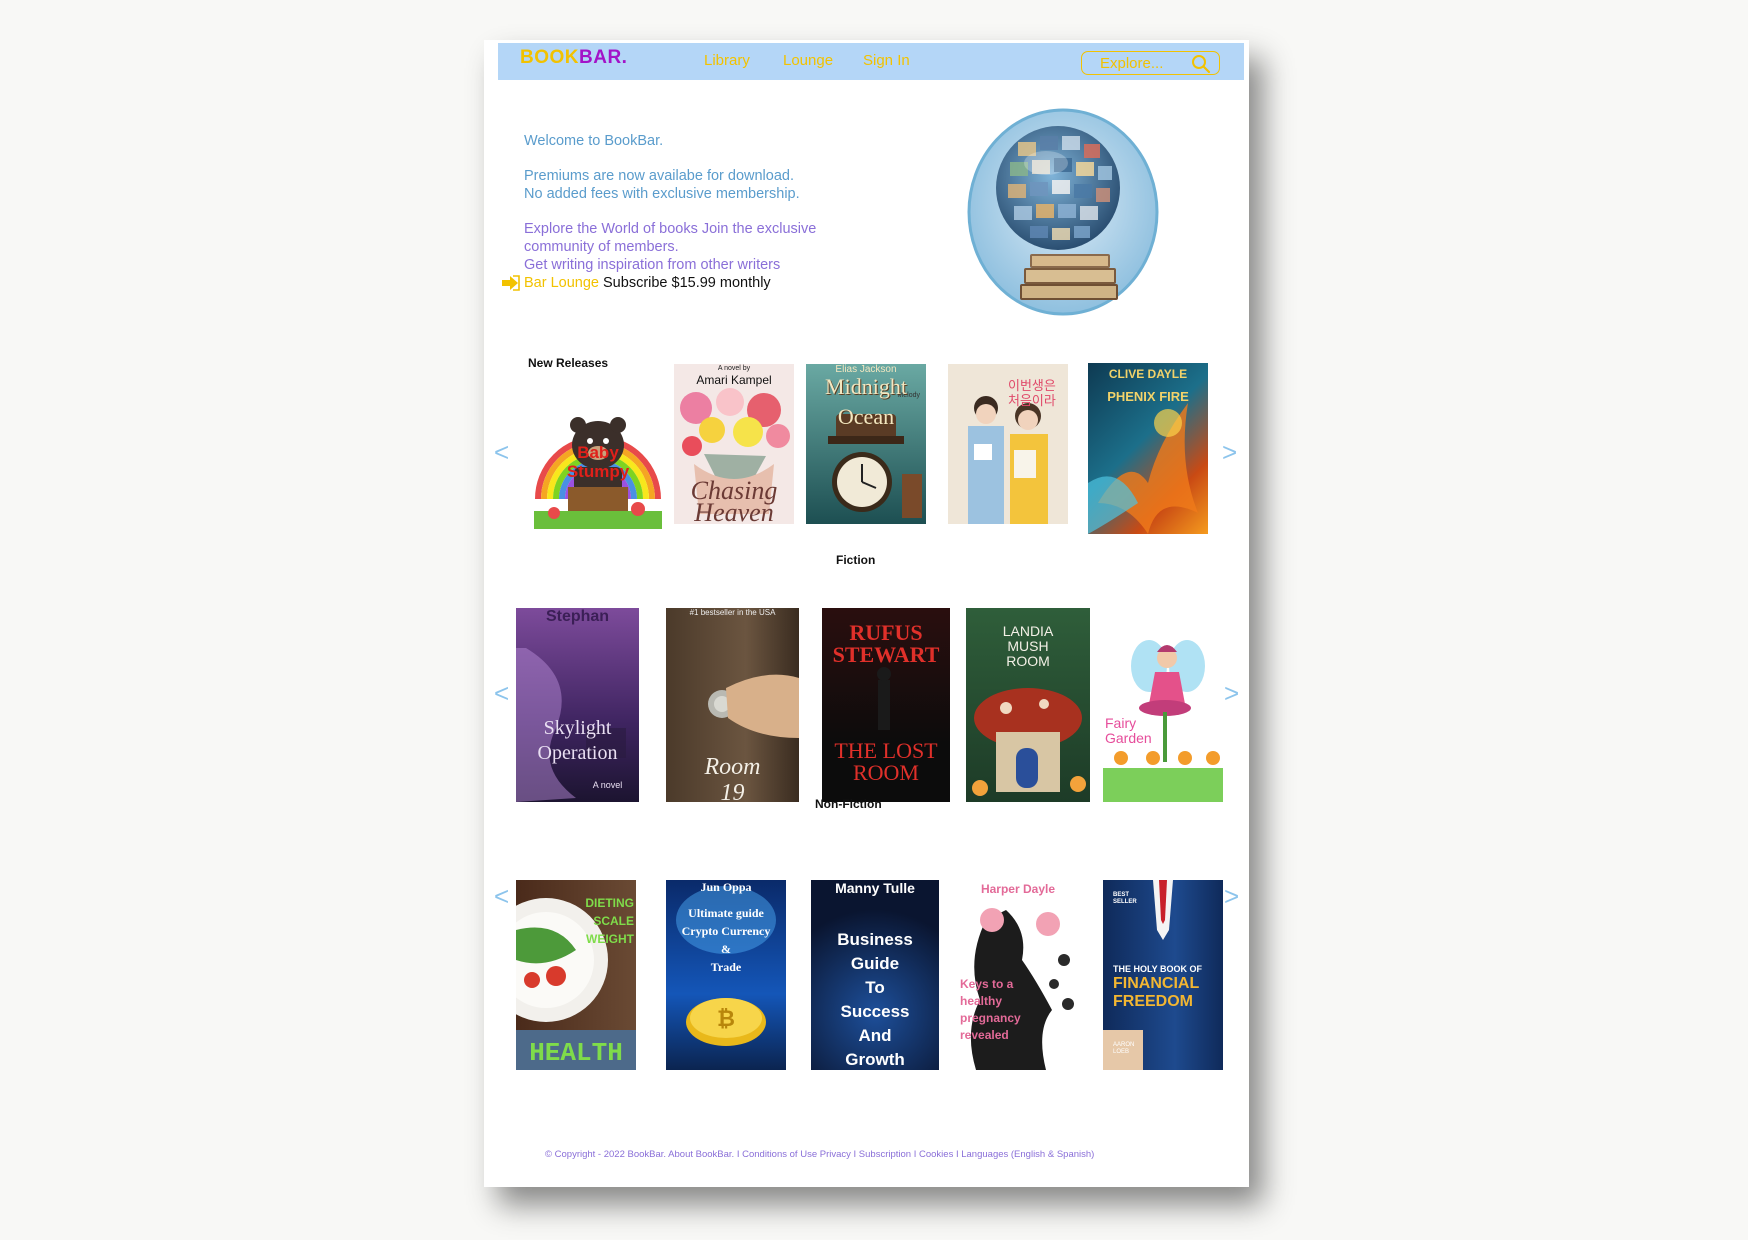 The width and height of the screenshot is (1748, 1240). What do you see at coordinates (981, 1001) in the screenshot?
I see `title-line: healthy` at bounding box center [981, 1001].